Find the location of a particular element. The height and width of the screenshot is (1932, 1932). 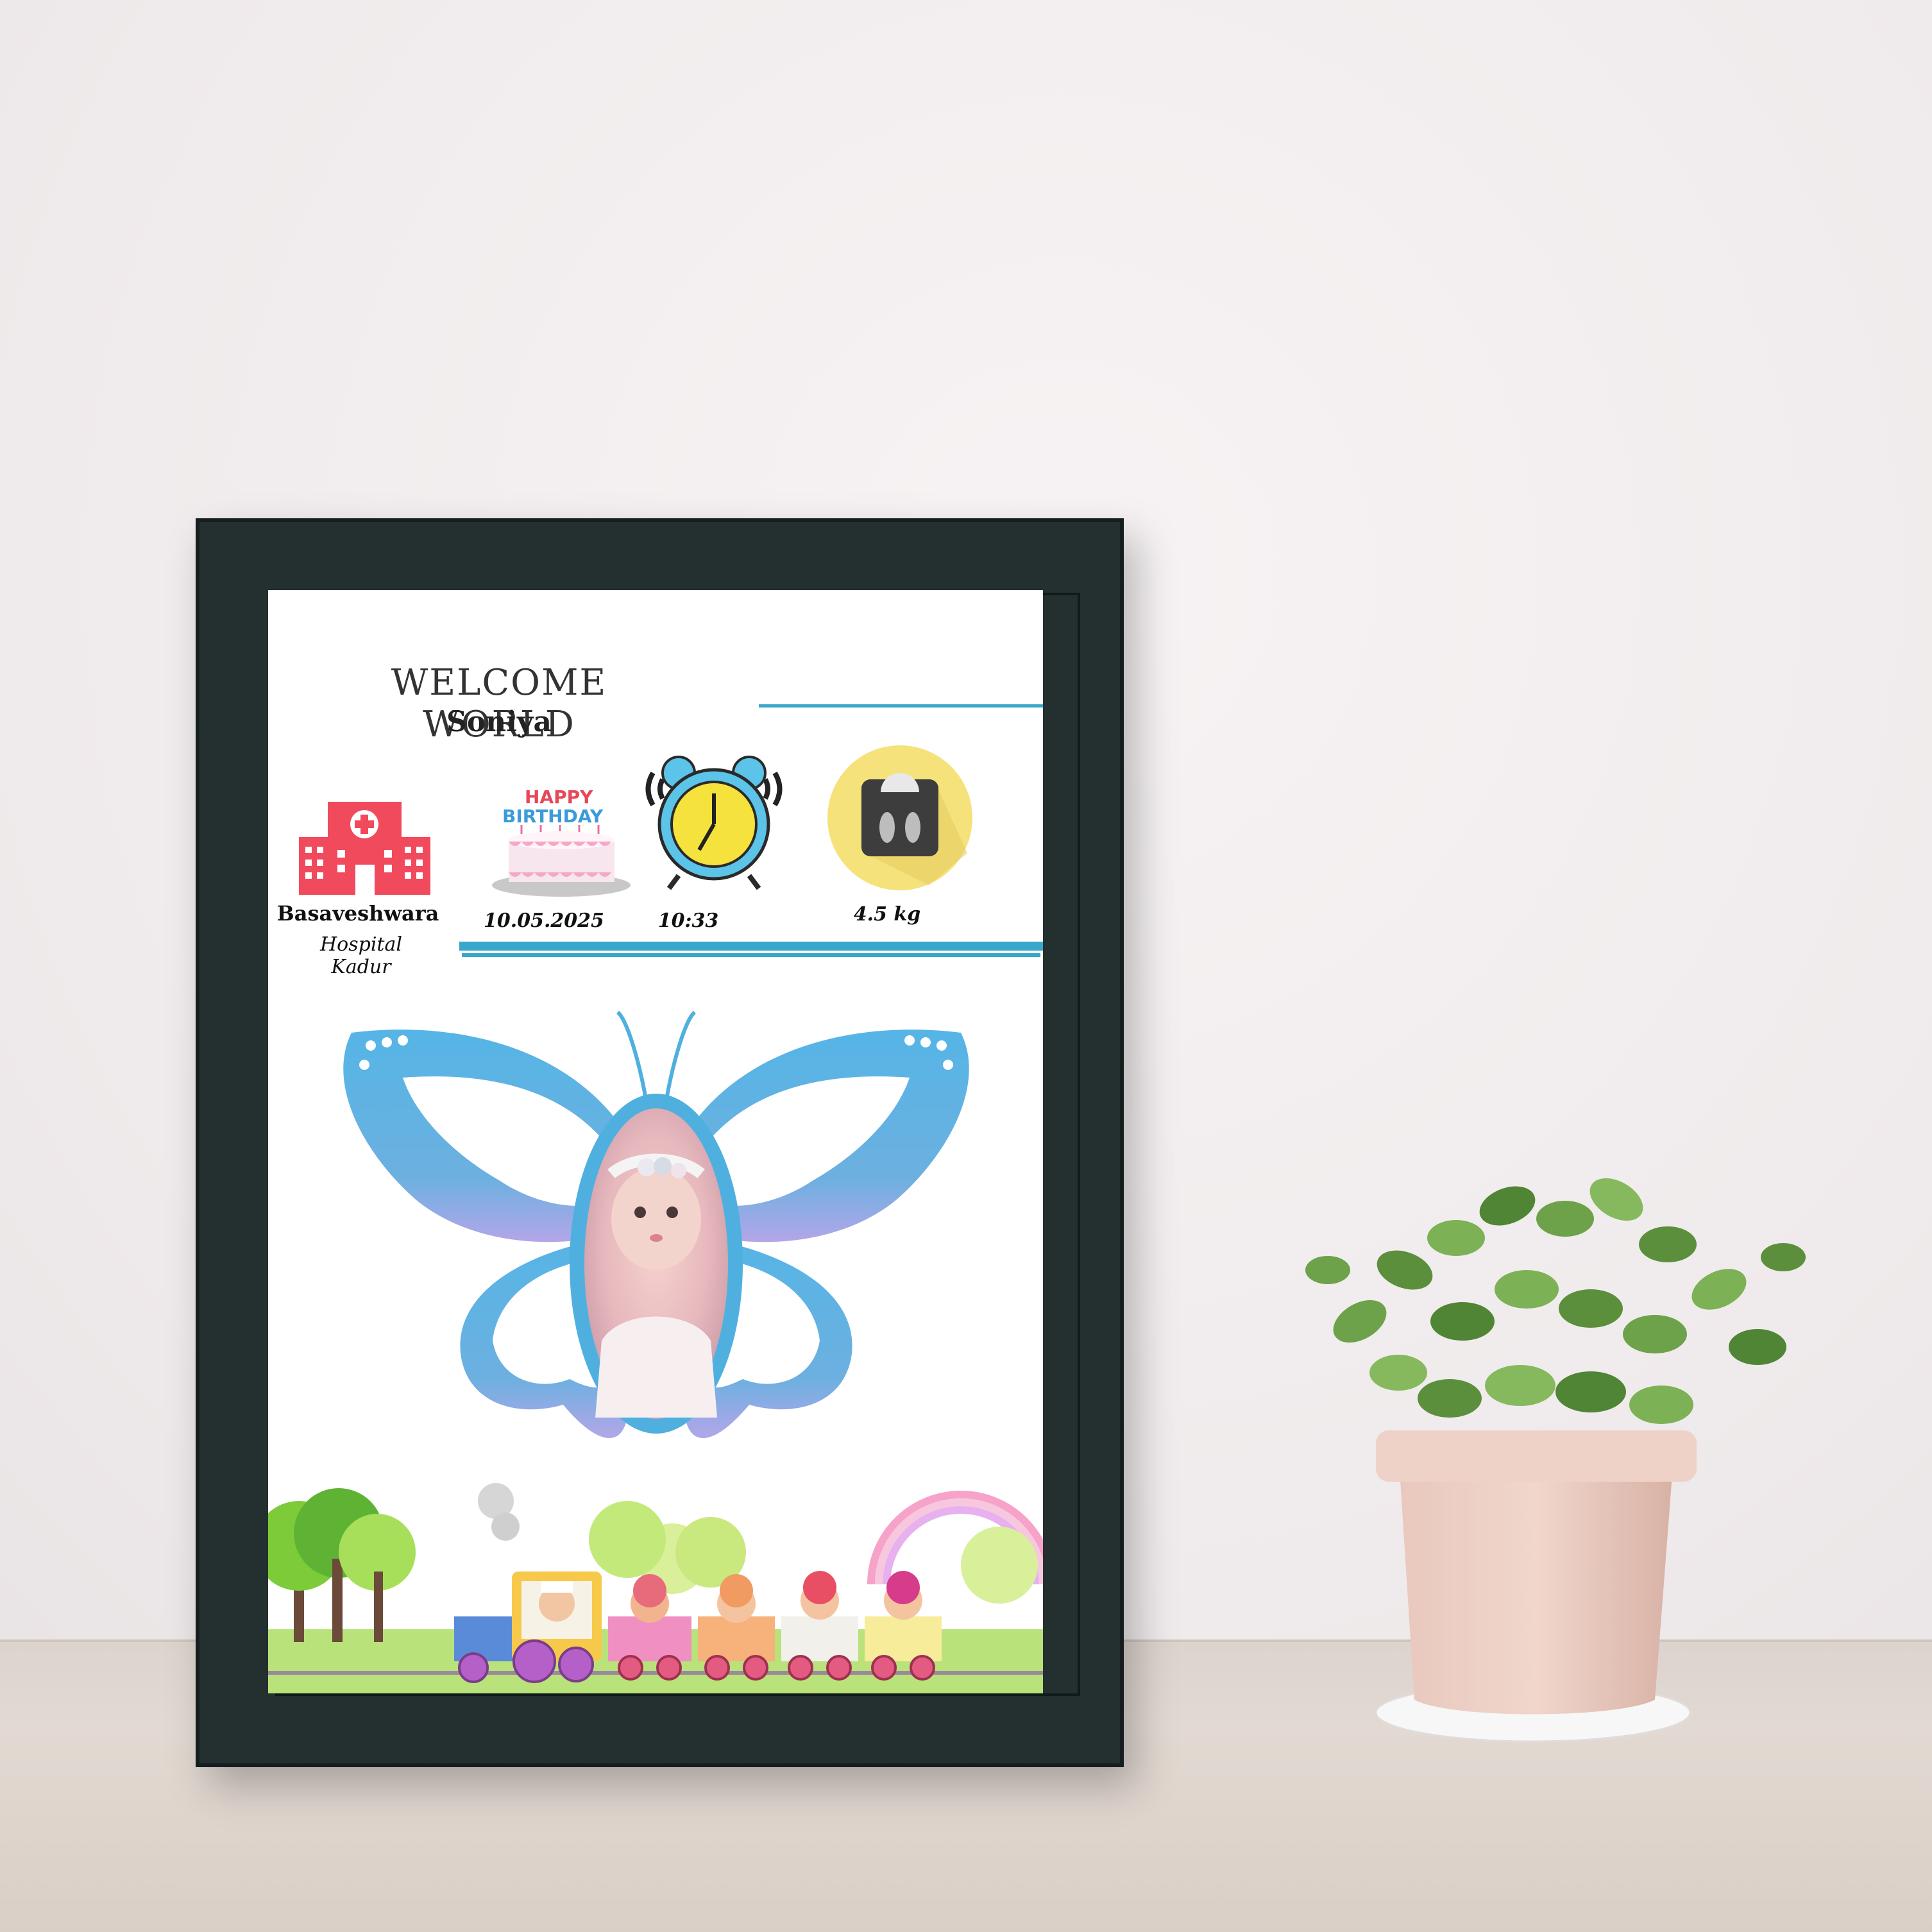

birth-date: 10.05.2025 is located at coordinates (544, 921).